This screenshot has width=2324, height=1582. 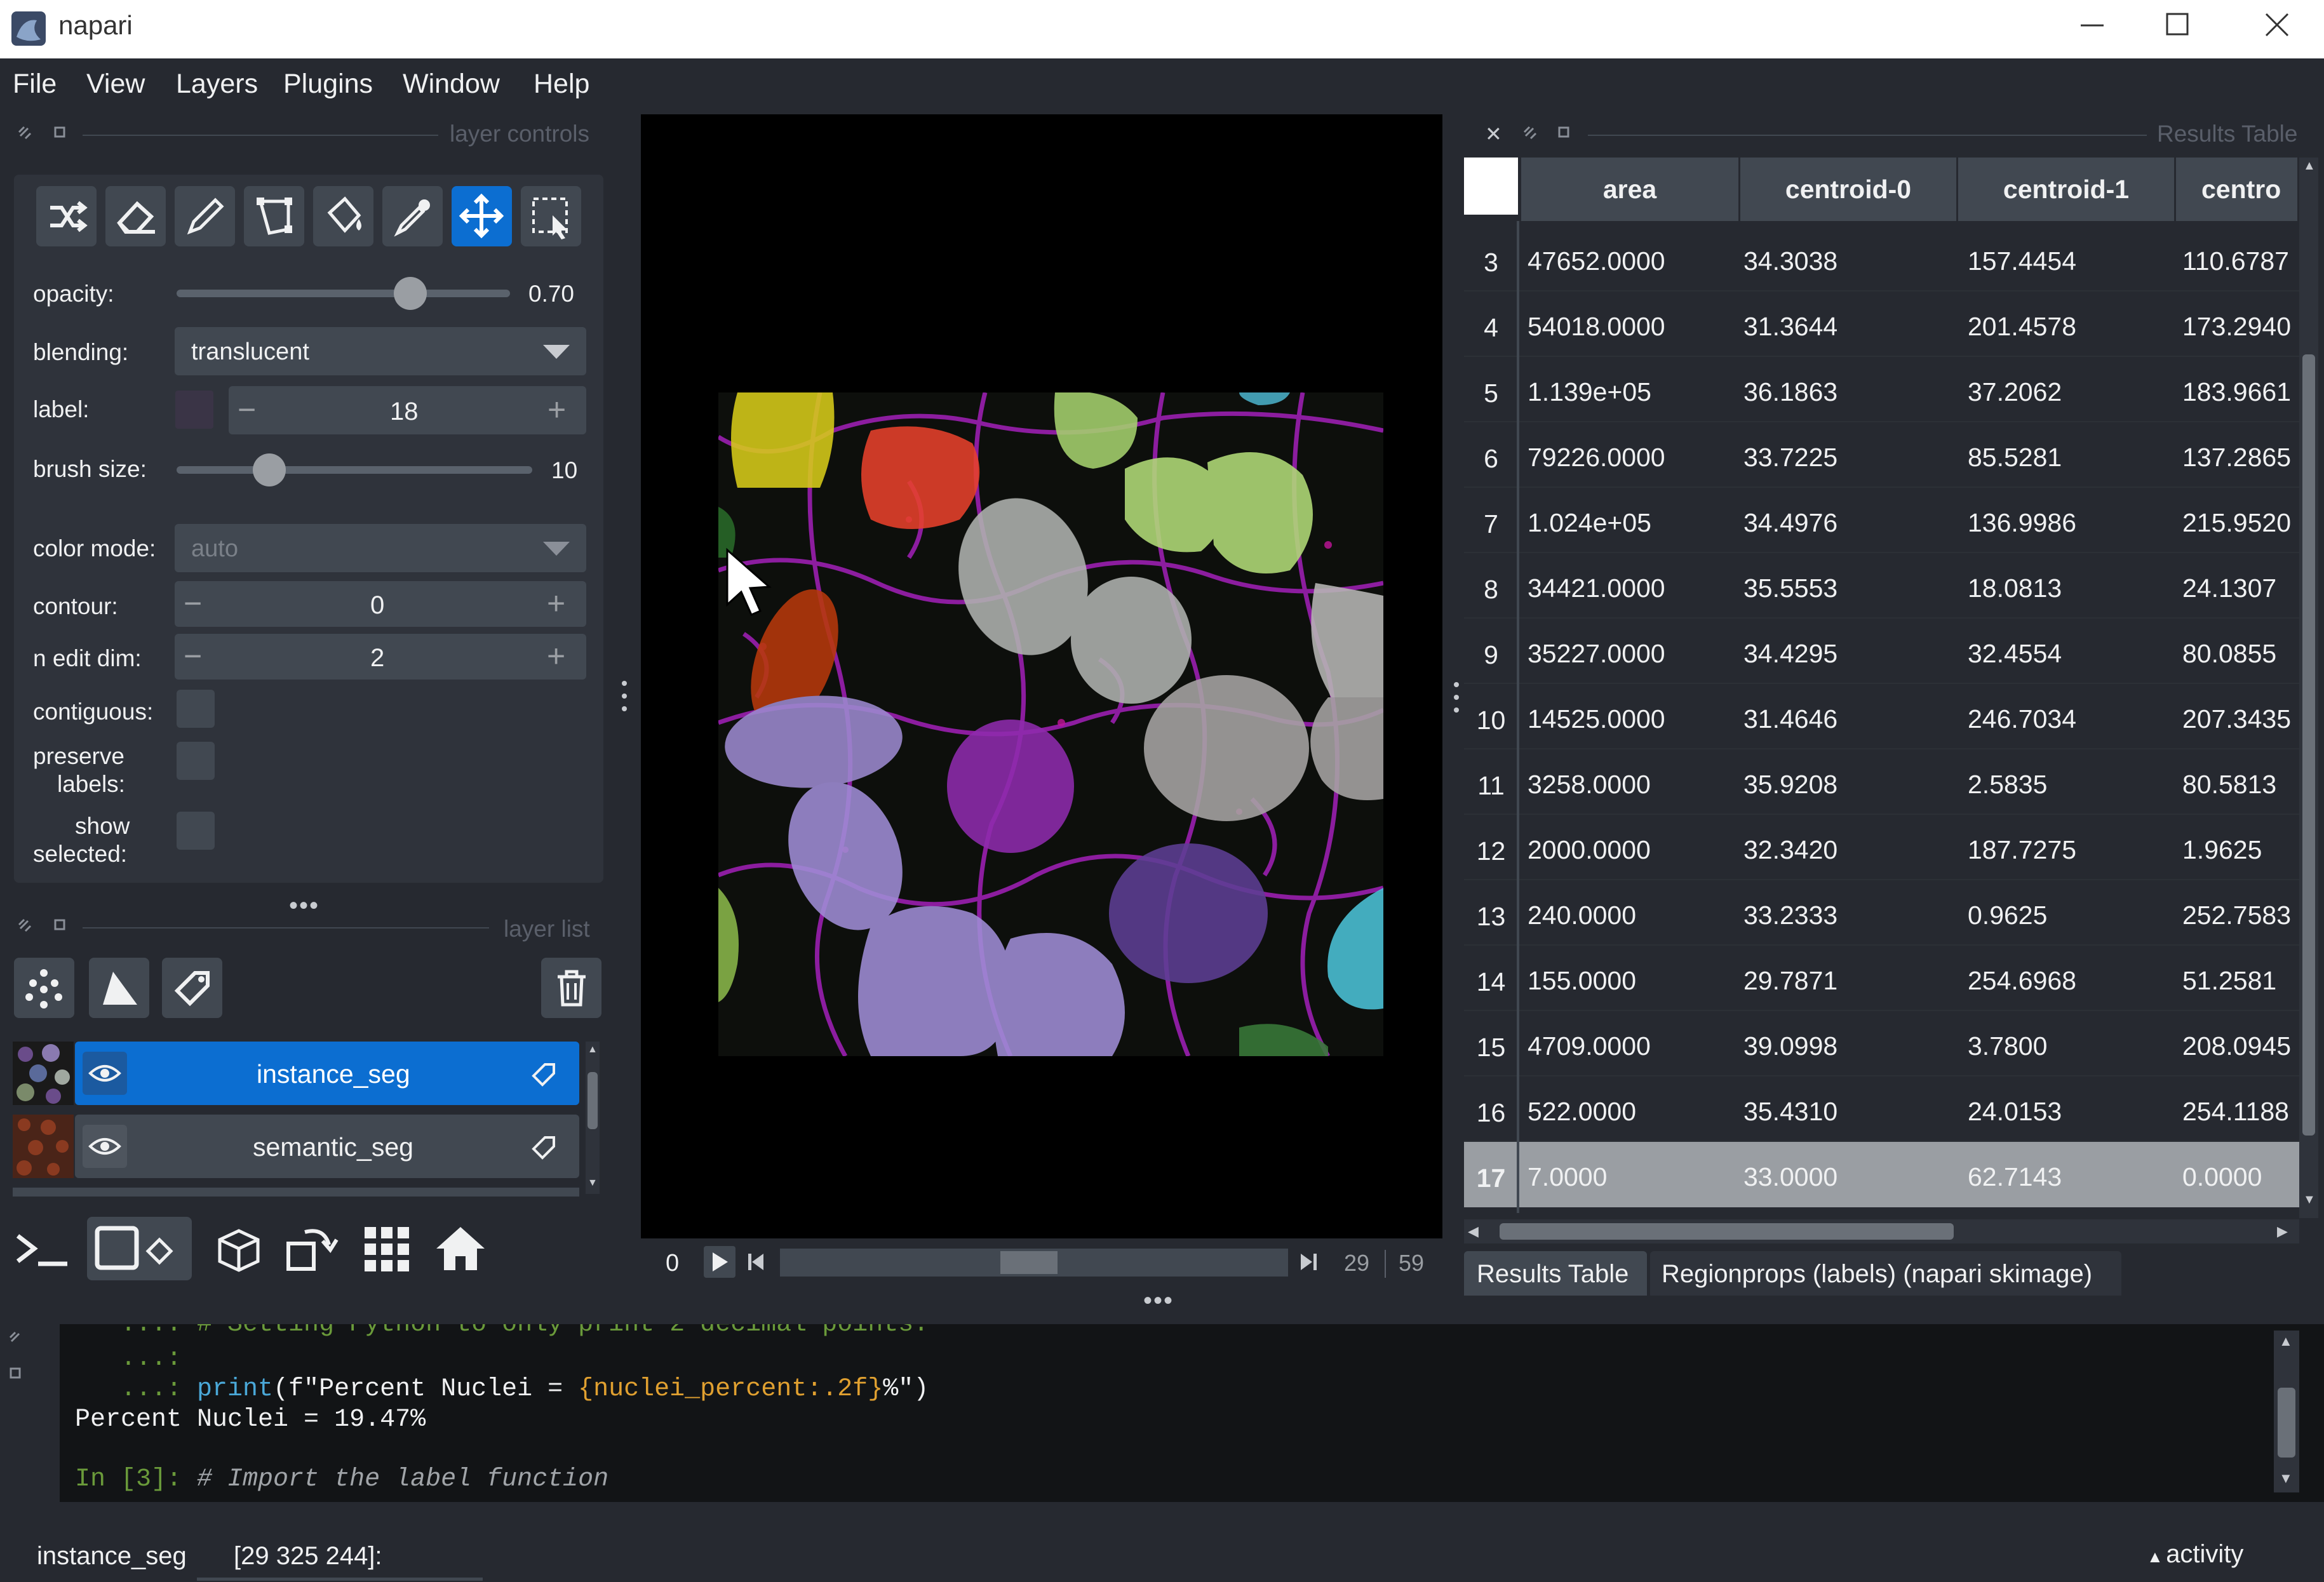 What do you see at coordinates (344, 293) in the screenshot?
I see `opacity-slider` at bounding box center [344, 293].